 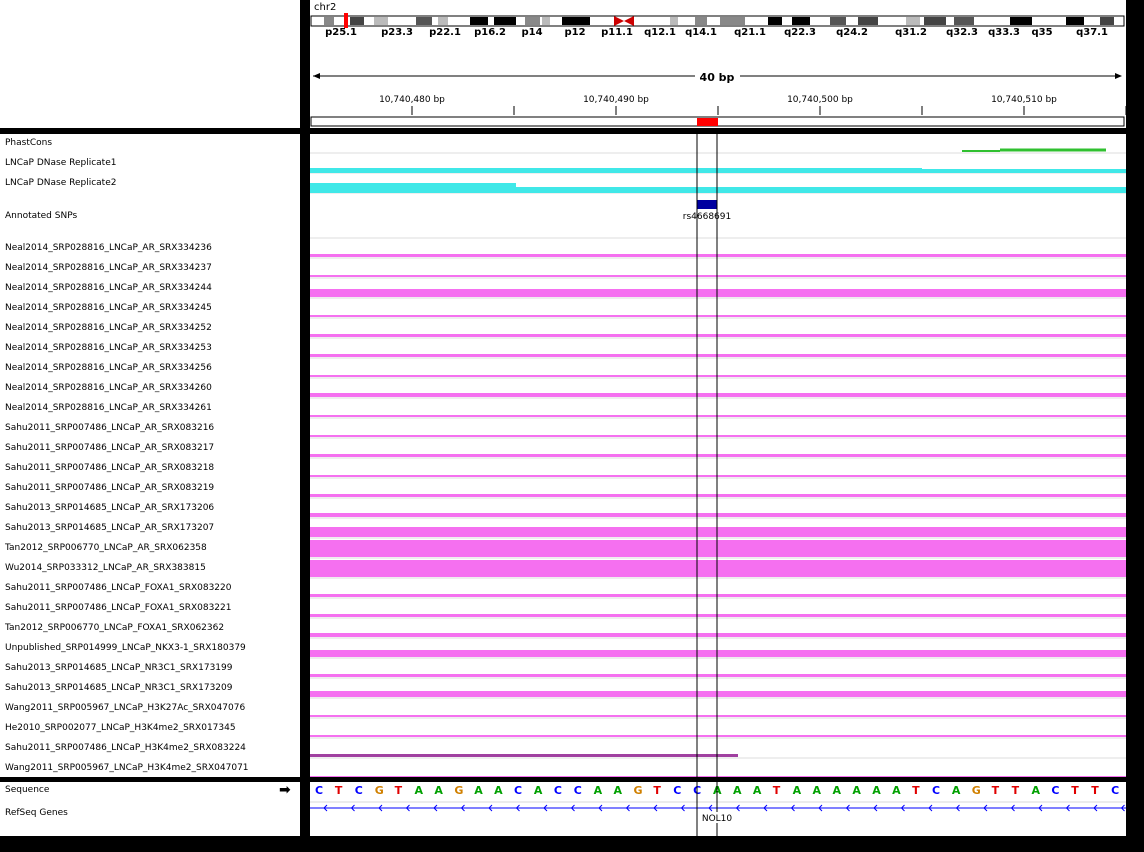 What do you see at coordinates (852, 32) in the screenshot?
I see `cytoband-label: q24.2` at bounding box center [852, 32].